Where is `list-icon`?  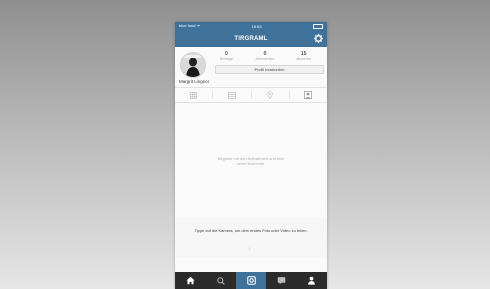
list-icon is located at coordinates (231, 95).